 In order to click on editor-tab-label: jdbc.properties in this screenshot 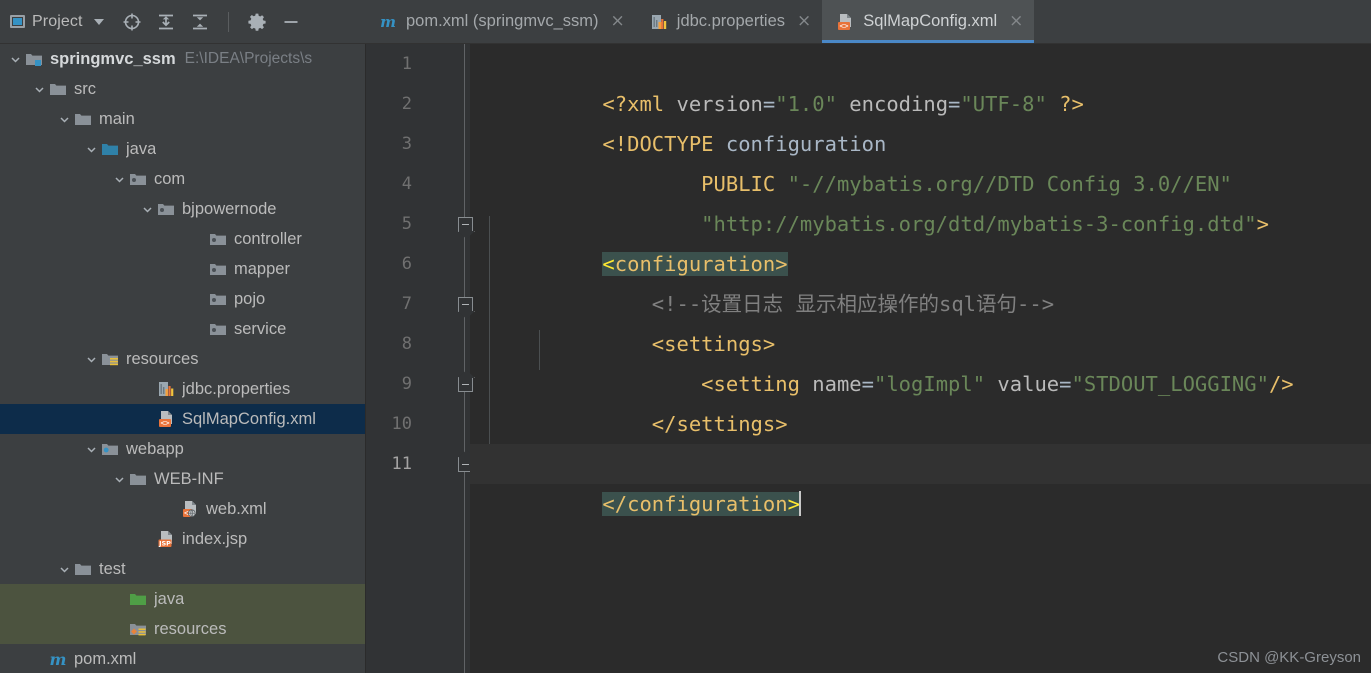, I will do `click(731, 21)`.